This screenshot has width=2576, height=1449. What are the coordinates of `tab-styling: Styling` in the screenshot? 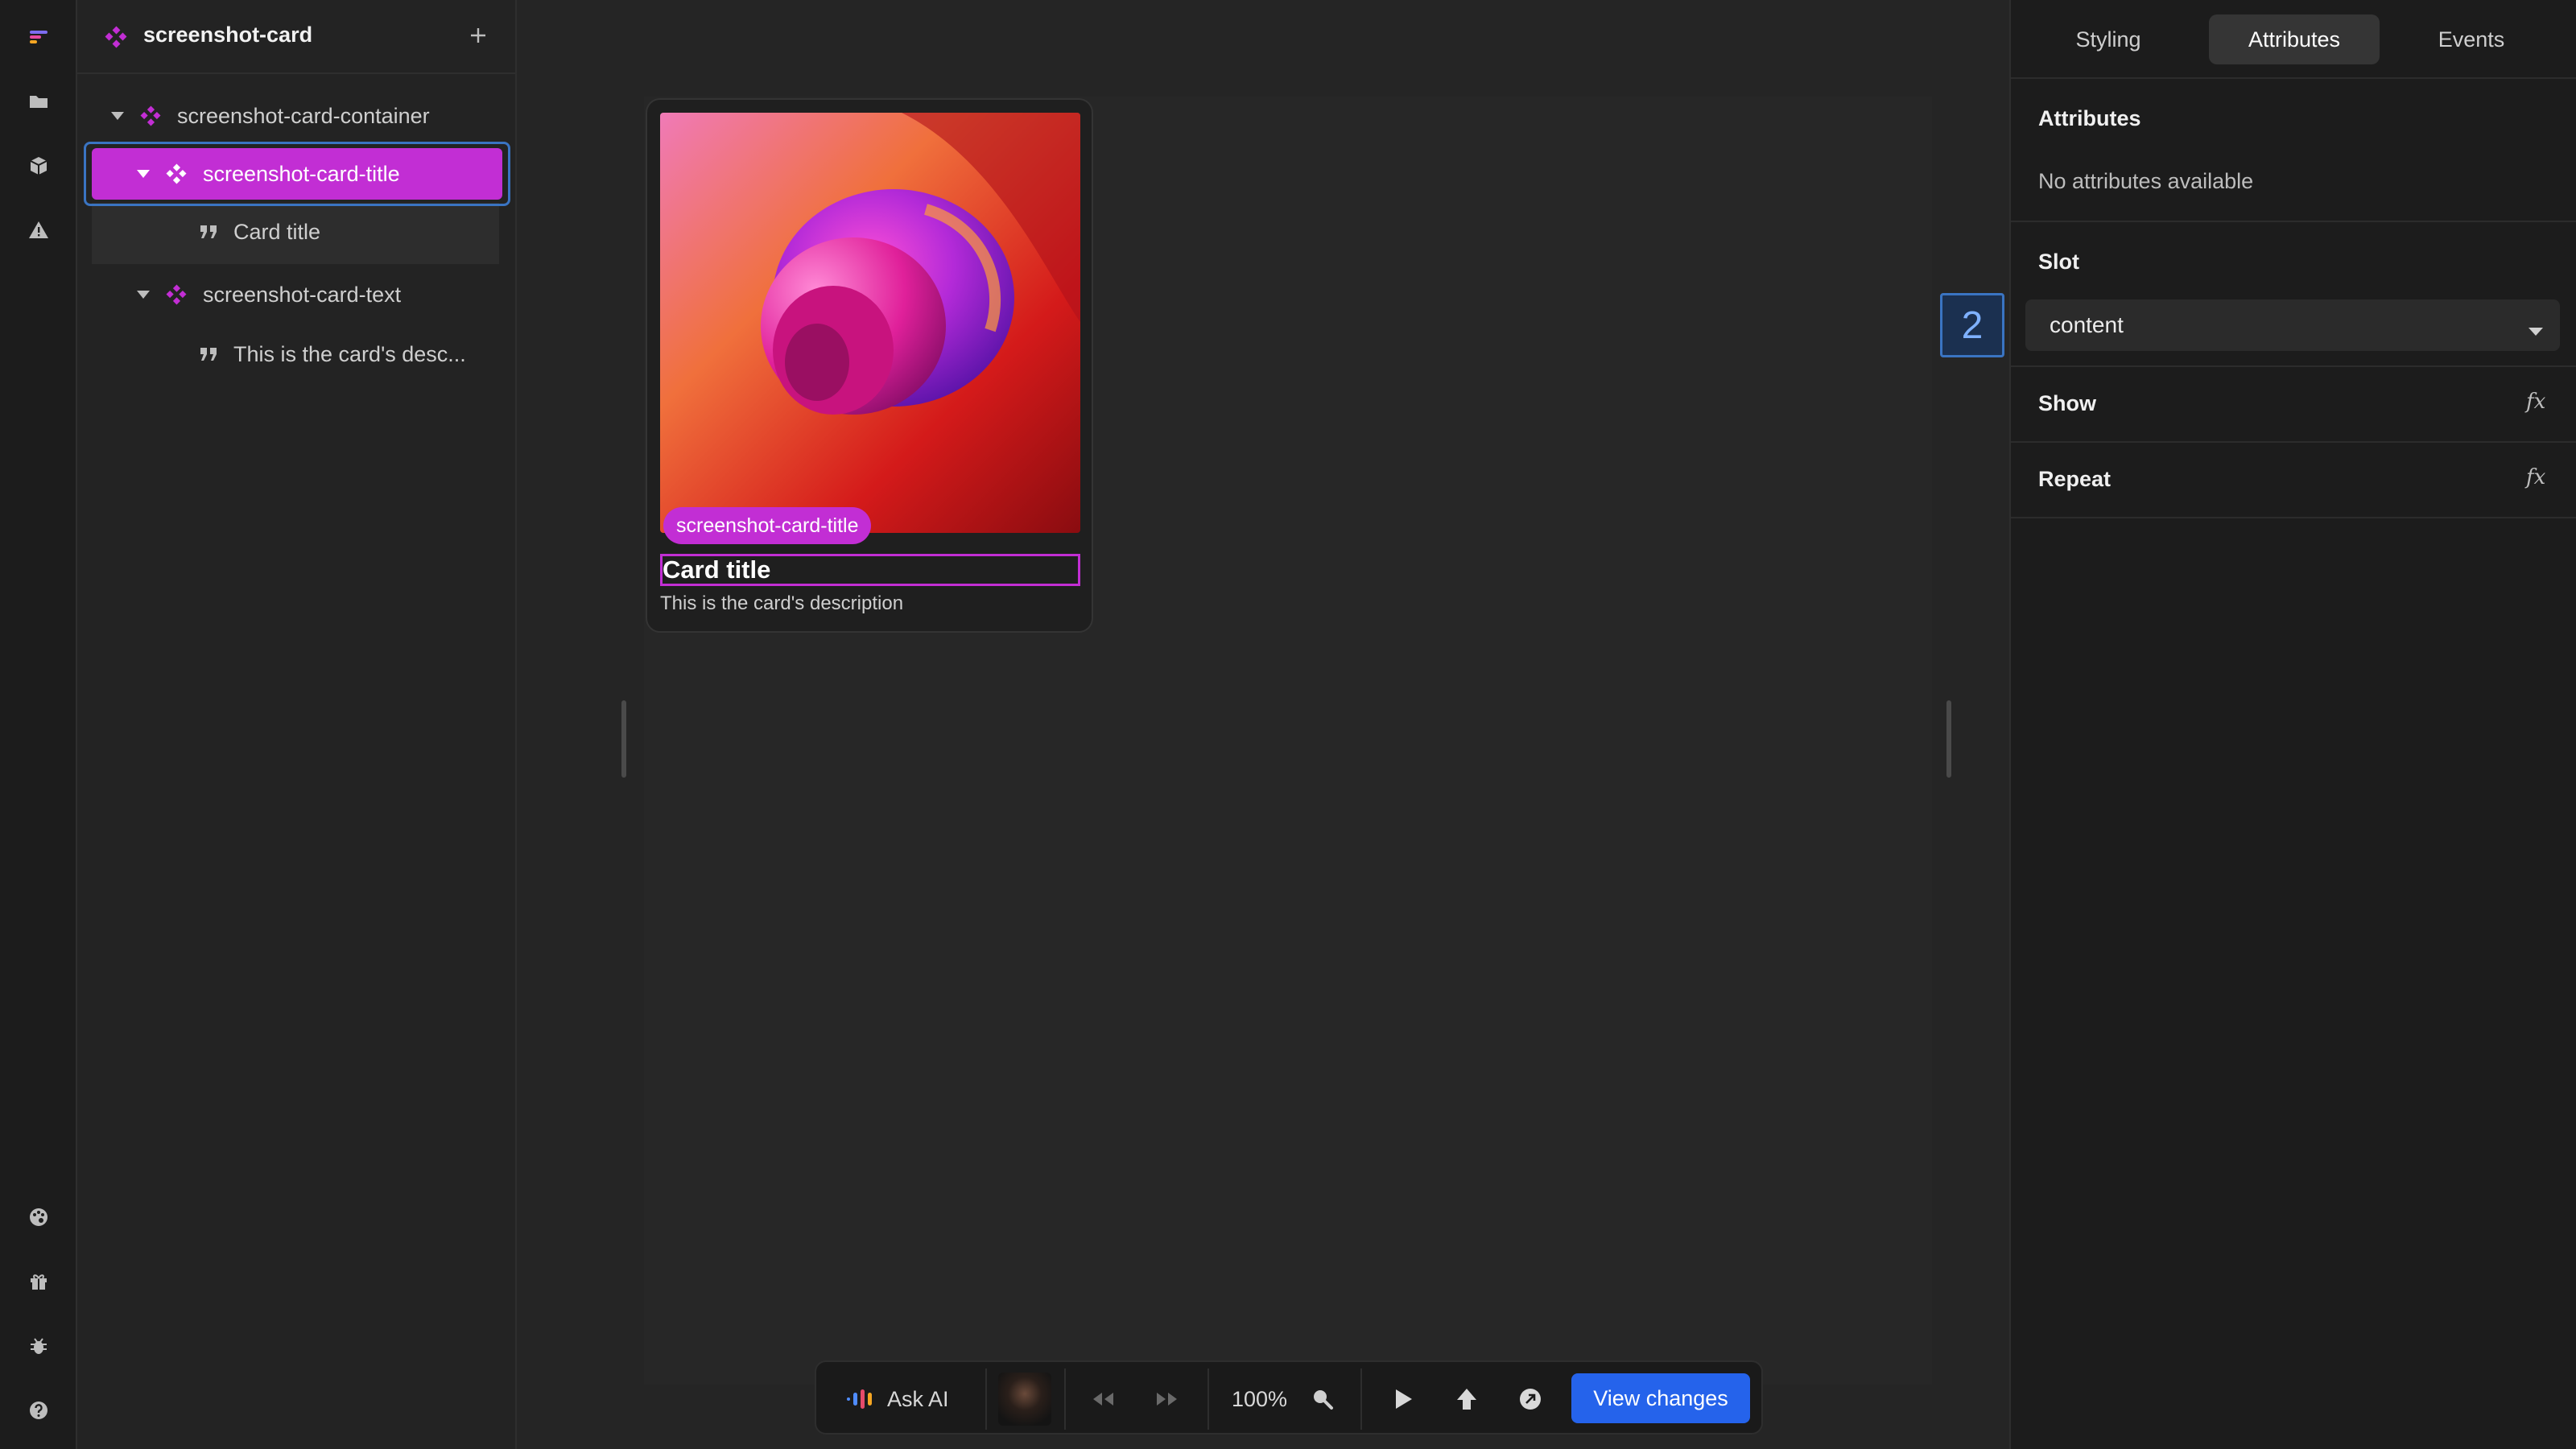 It's located at (2108, 39).